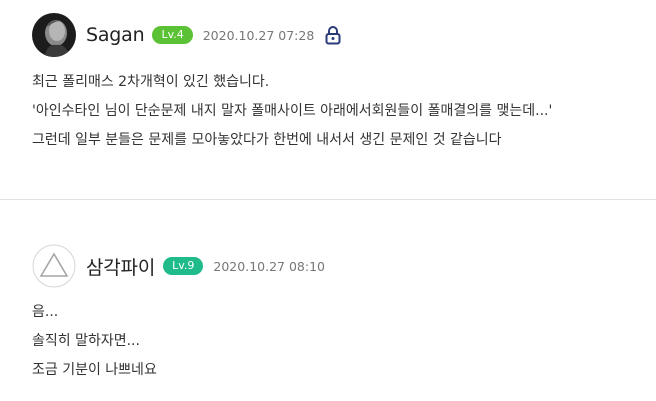 This screenshot has width=656, height=401. What do you see at coordinates (151, 82) in the screenshot?
I see `comment-line: 최근 폴리매스 2차개혁이 있긴 했습니다.` at bounding box center [151, 82].